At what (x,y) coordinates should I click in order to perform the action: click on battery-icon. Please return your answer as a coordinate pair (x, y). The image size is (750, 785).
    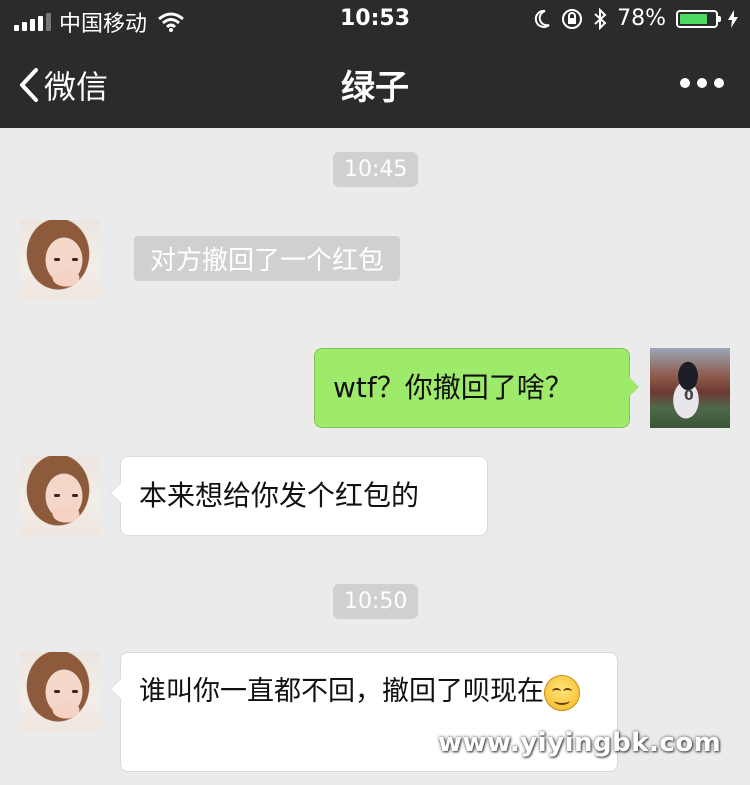
    Looking at the image, I should click on (698, 18).